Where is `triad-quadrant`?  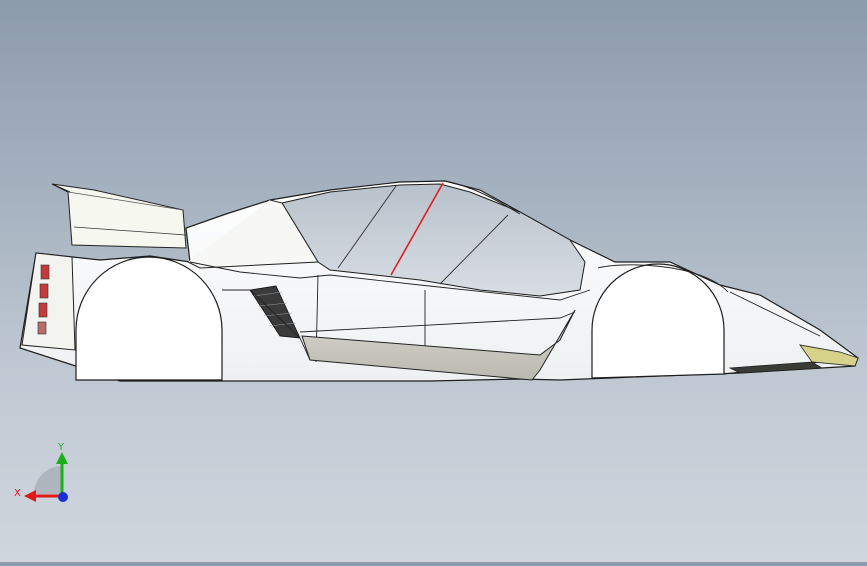 triad-quadrant is located at coordinates (48, 480).